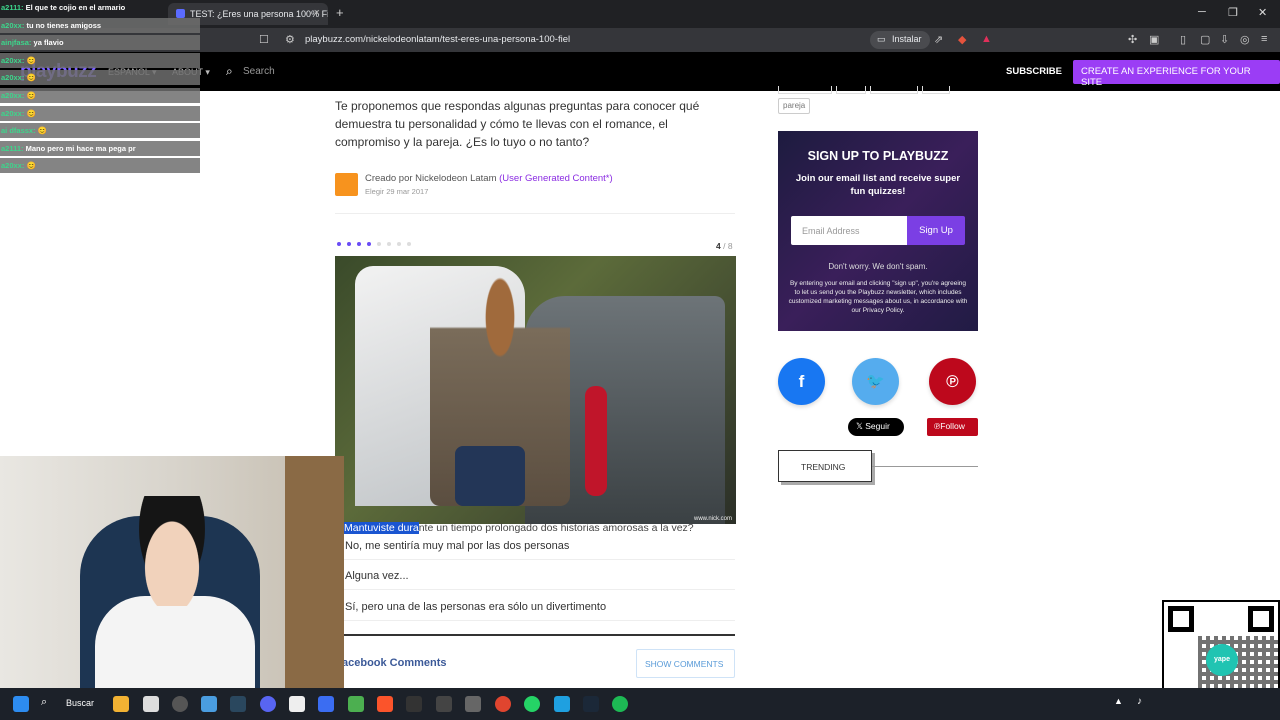  I want to click on pinterest-share-button: ℗, so click(952, 381).